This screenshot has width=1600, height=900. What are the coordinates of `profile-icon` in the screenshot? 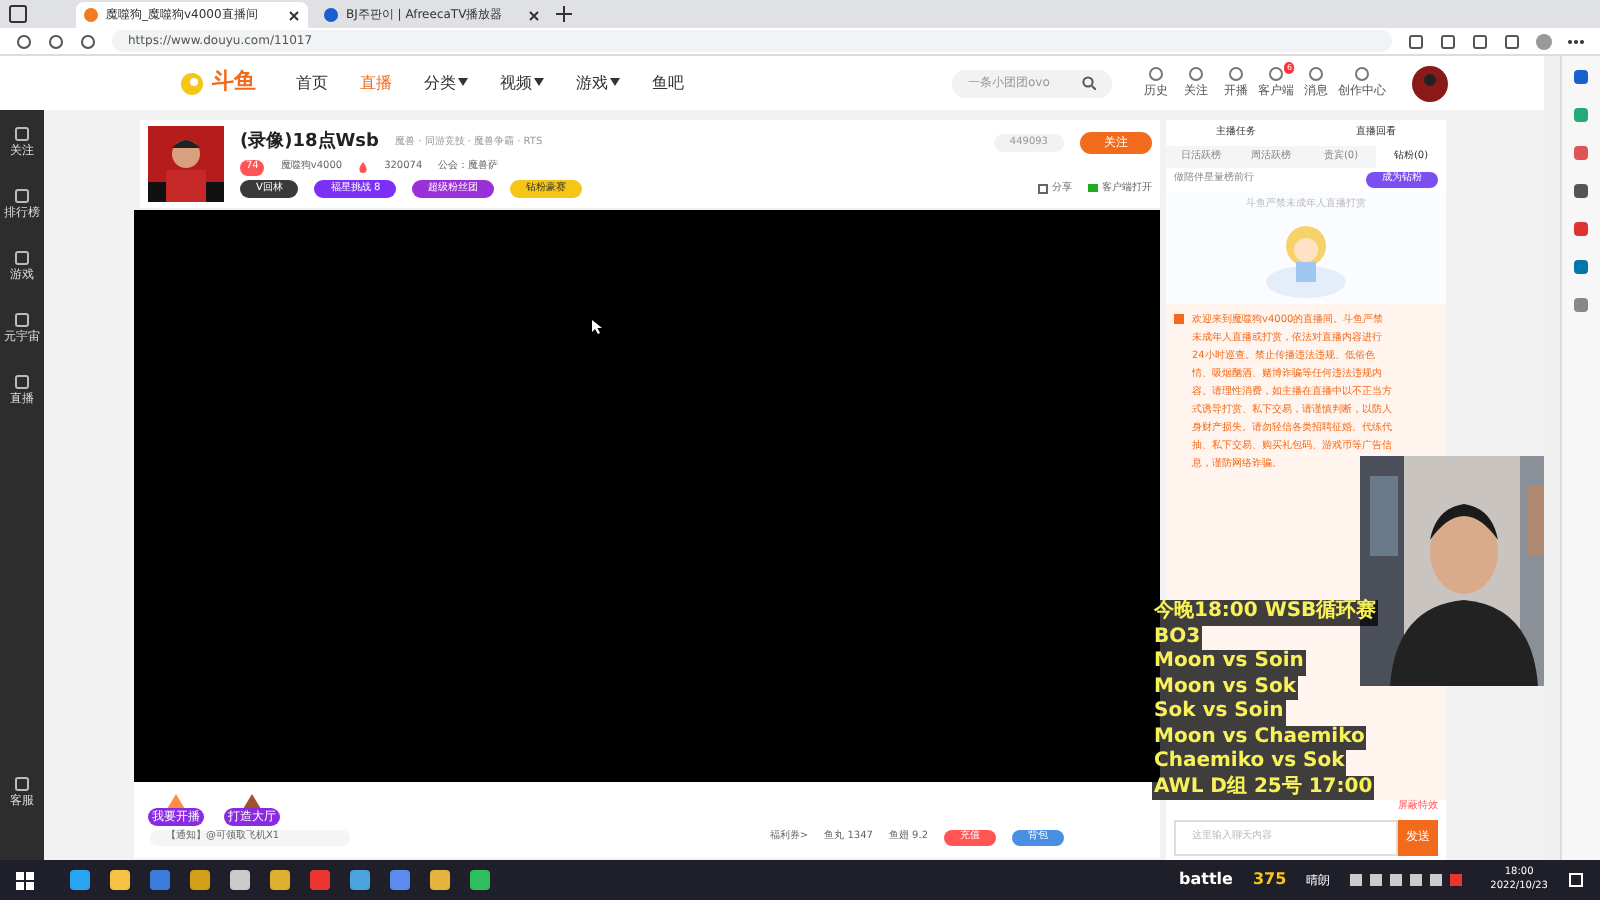 It's located at (1544, 41).